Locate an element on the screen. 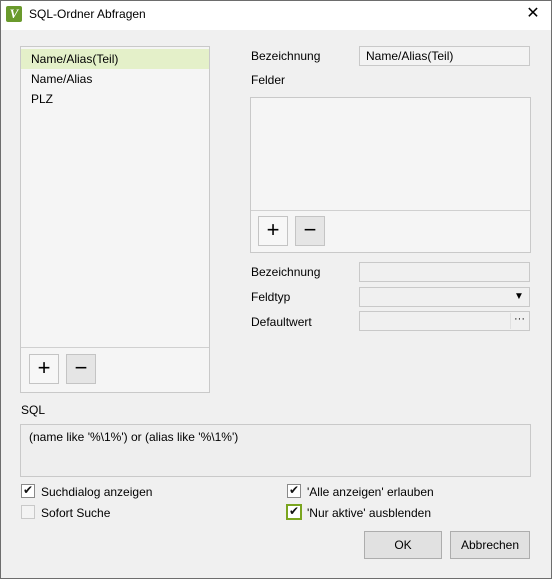 This screenshot has width=552, height=579. alle-anzeigen-checkbox is located at coordinates (294, 490).